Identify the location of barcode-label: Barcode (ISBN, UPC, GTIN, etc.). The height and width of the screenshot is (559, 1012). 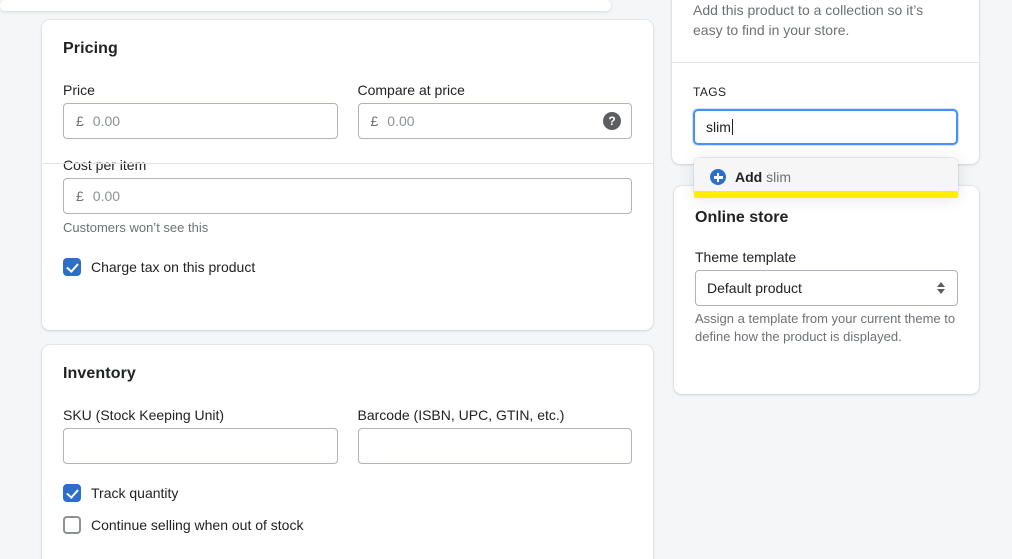
(461, 415).